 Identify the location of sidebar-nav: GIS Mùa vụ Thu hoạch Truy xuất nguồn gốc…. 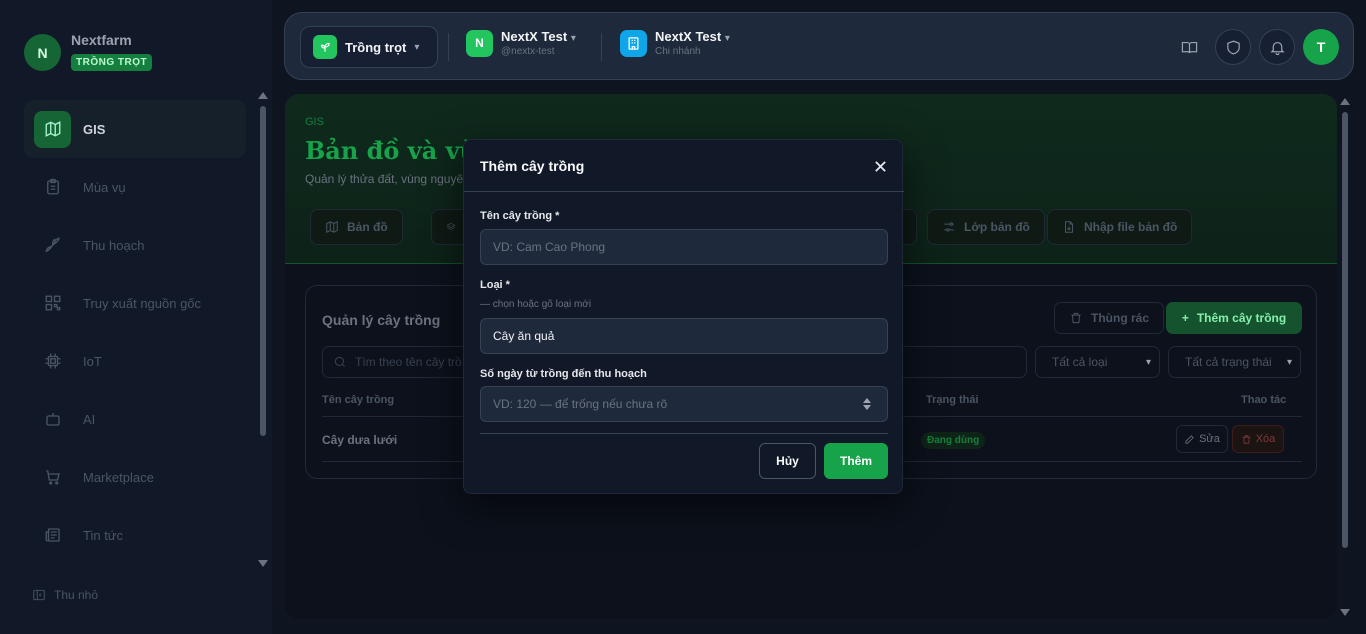
(135, 332).